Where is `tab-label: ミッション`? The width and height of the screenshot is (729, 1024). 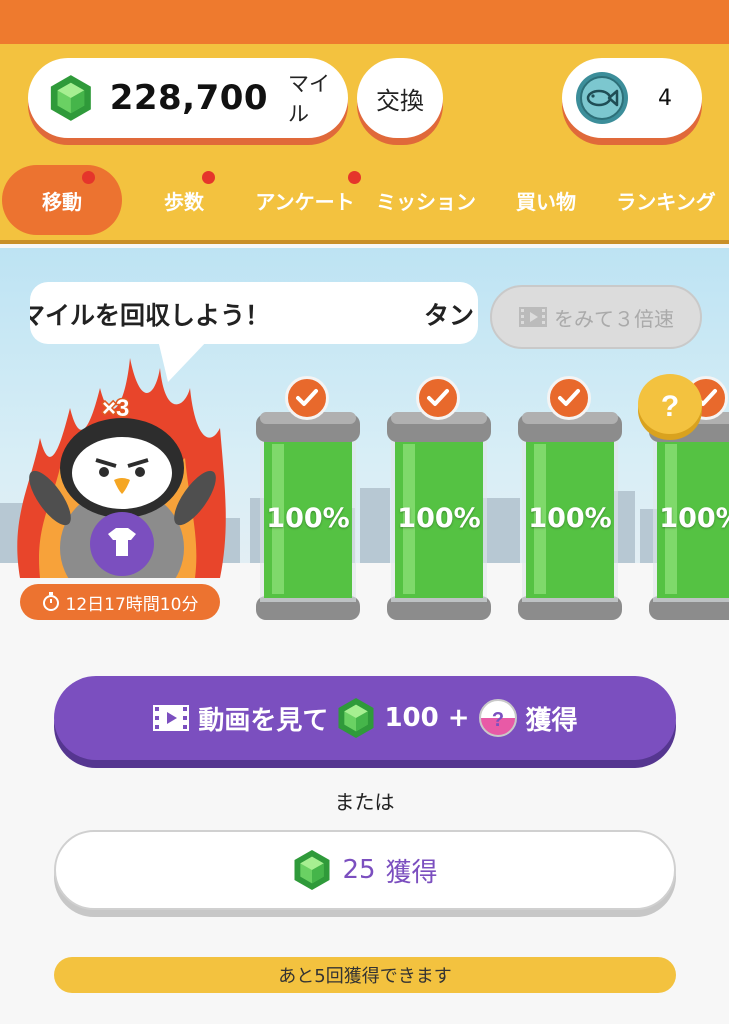 tab-label: ミッション is located at coordinates (426, 201).